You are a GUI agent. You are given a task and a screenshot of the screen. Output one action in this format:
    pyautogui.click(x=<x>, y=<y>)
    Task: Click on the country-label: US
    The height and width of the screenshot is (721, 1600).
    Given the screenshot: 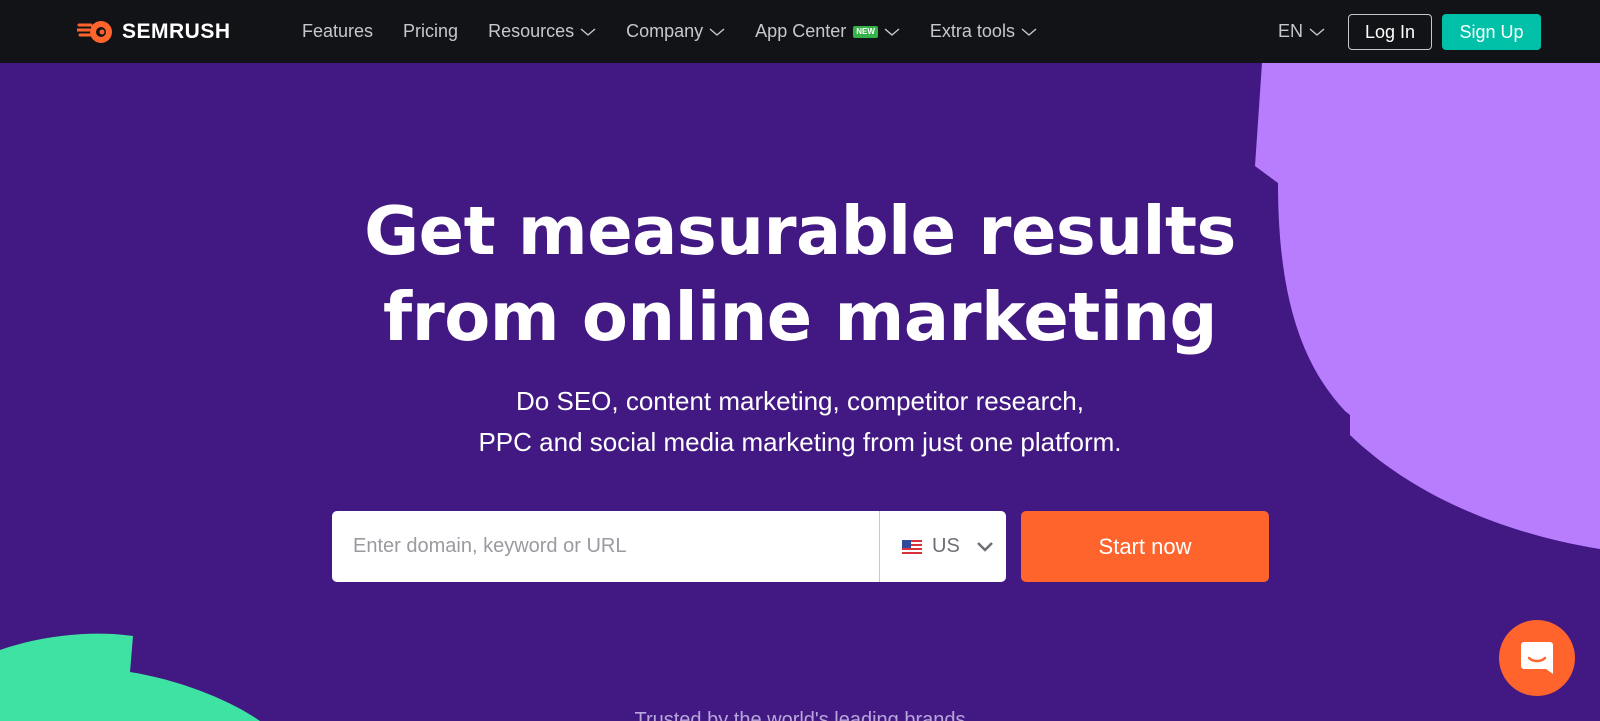 What is the action you would take?
    pyautogui.click(x=946, y=546)
    